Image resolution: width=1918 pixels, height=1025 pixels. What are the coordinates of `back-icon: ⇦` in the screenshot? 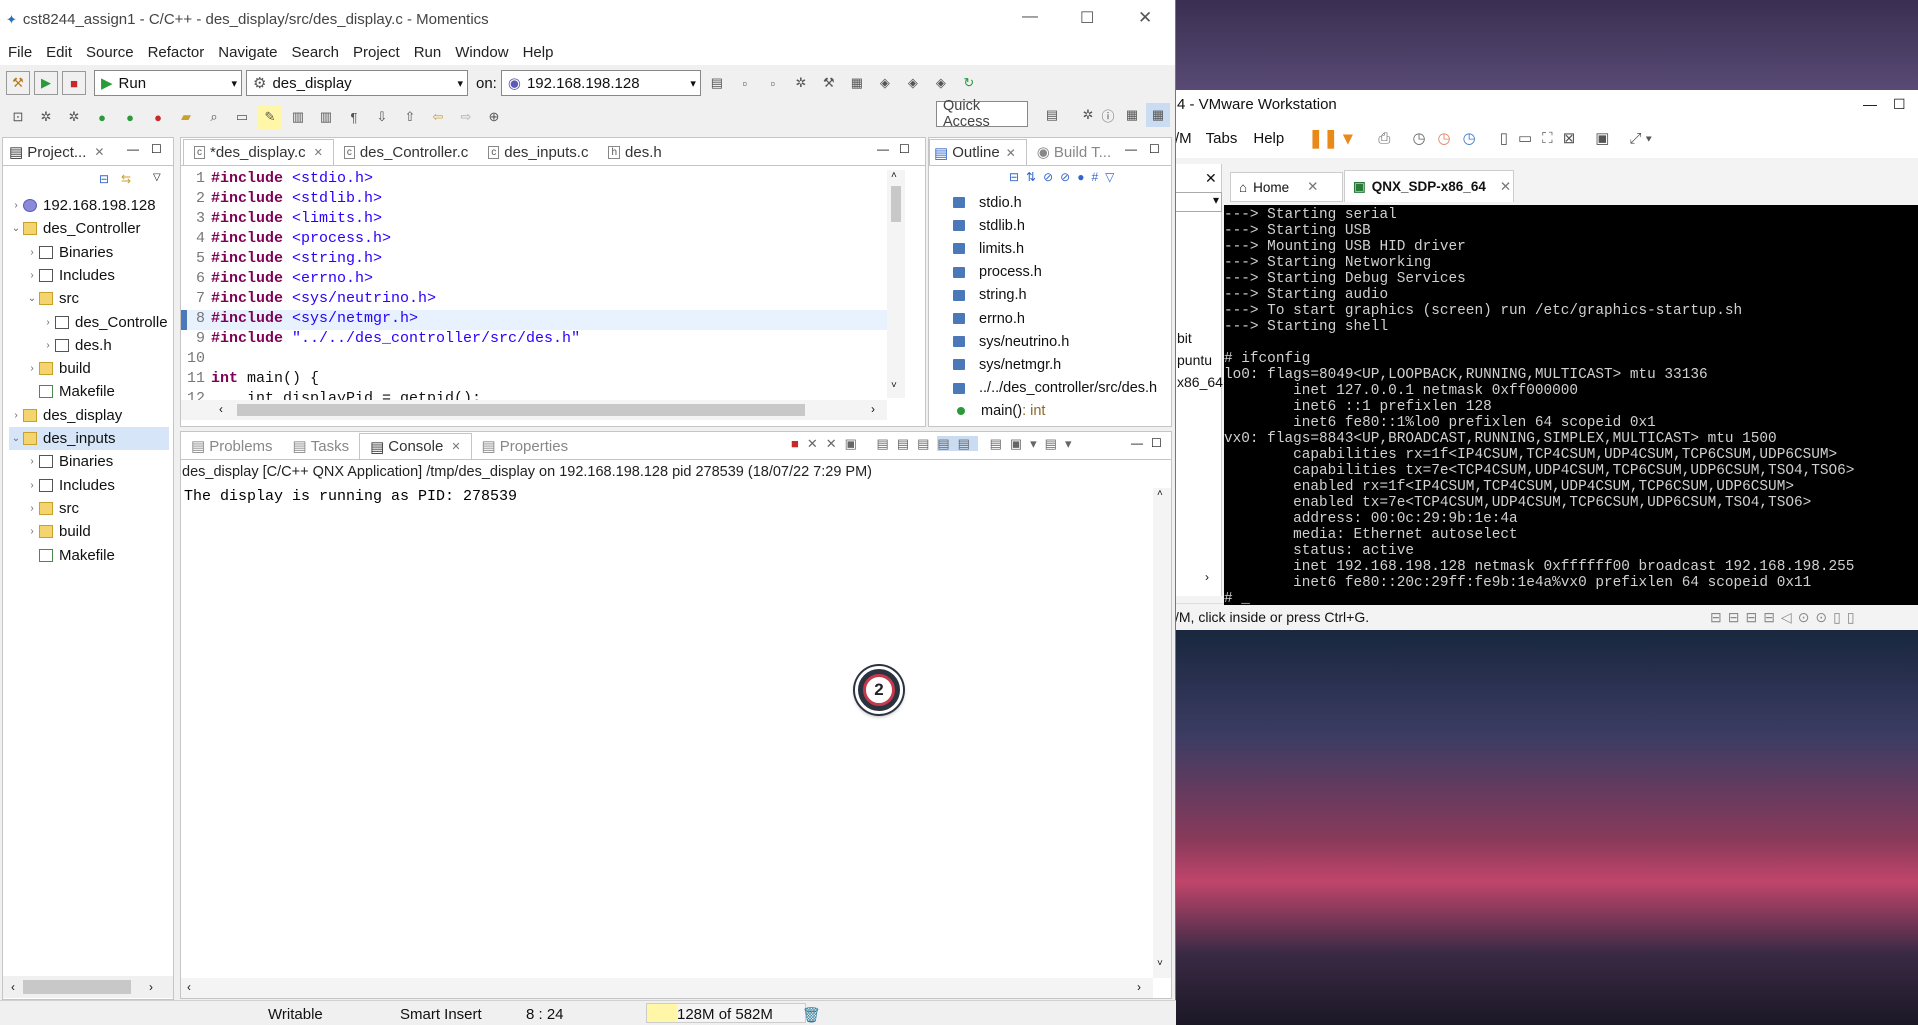 It's located at (438, 117).